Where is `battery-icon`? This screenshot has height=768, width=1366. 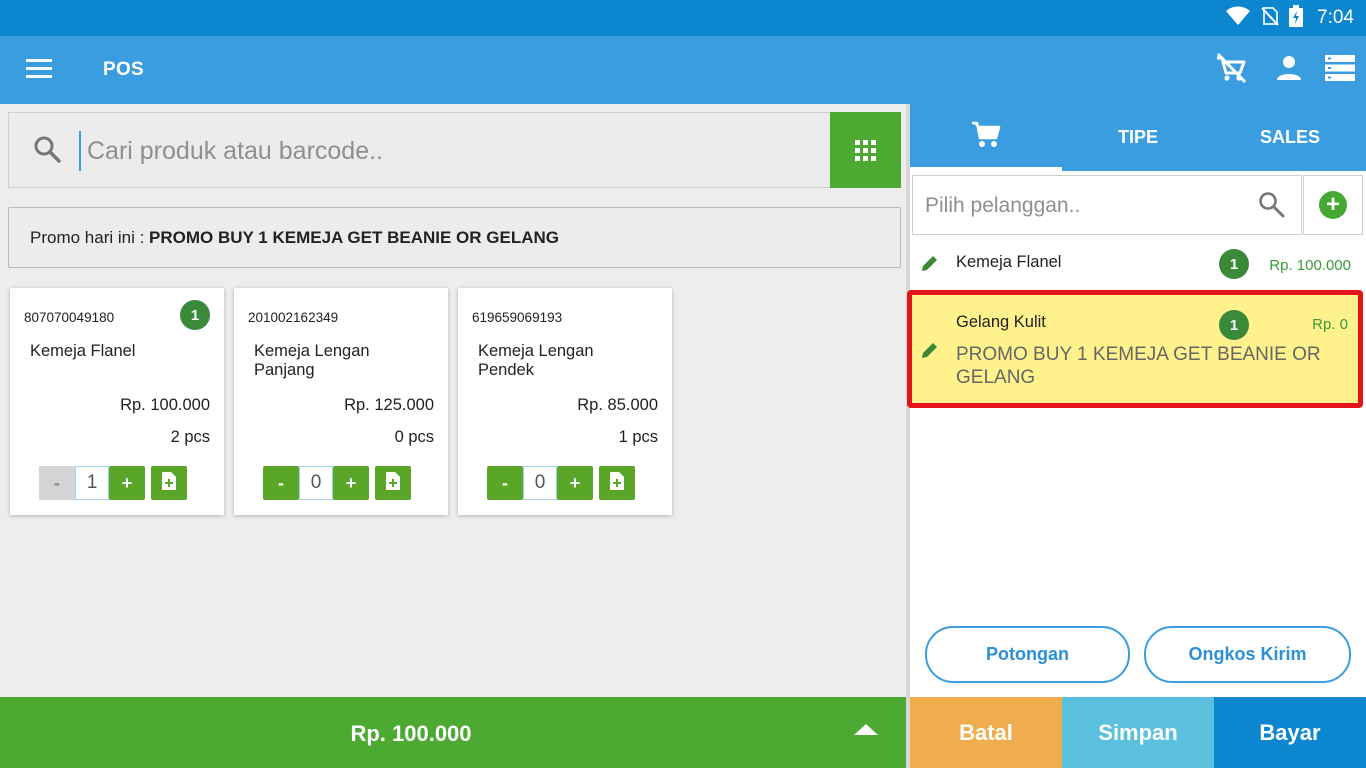
battery-icon is located at coordinates (1296, 18).